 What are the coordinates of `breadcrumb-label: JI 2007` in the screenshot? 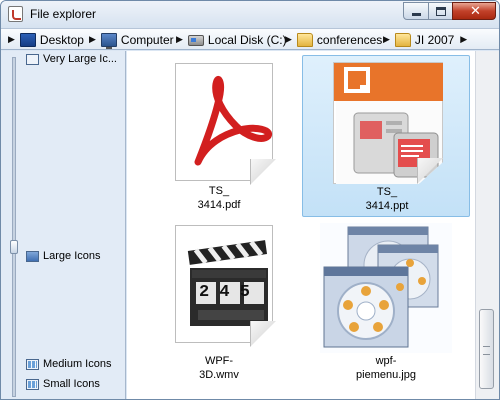 It's located at (434, 40).